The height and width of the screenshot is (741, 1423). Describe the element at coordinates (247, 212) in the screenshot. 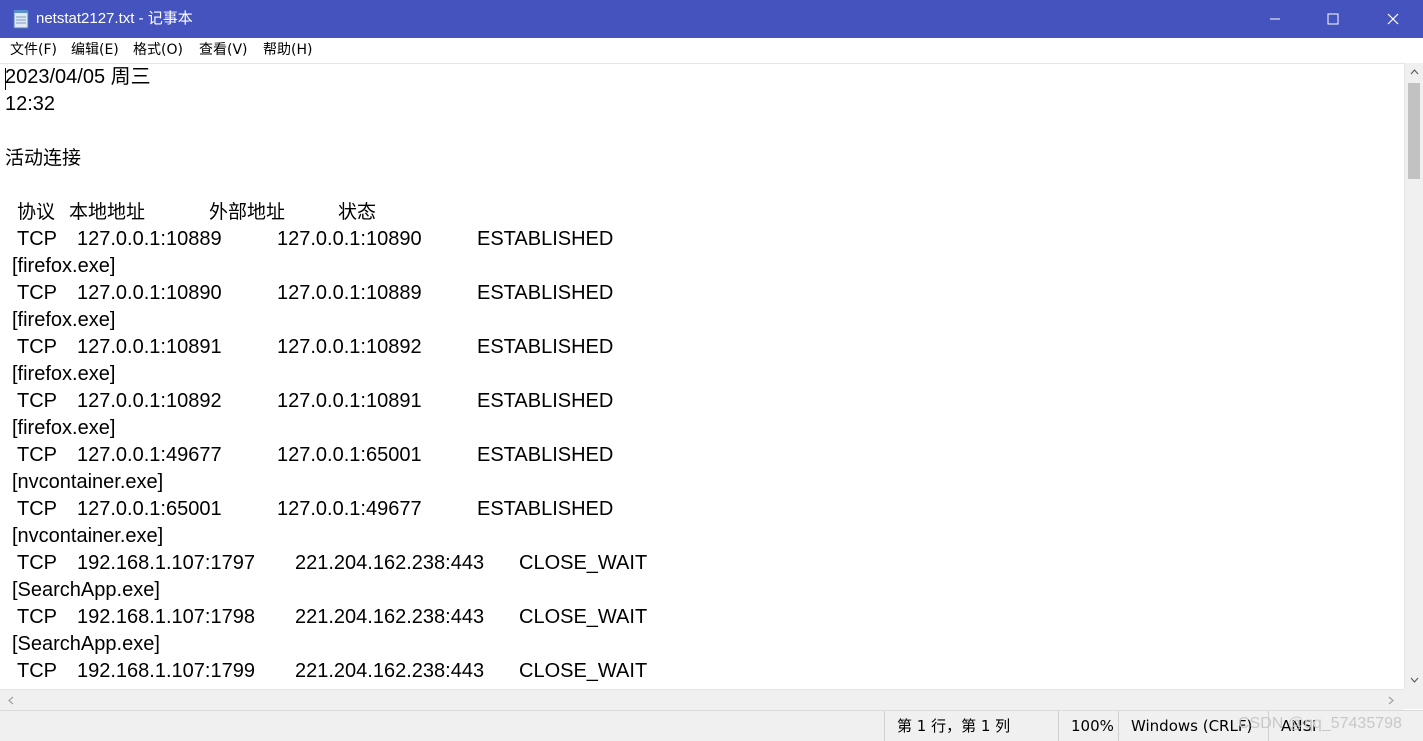

I see `header-foreign: 外部地址` at that location.